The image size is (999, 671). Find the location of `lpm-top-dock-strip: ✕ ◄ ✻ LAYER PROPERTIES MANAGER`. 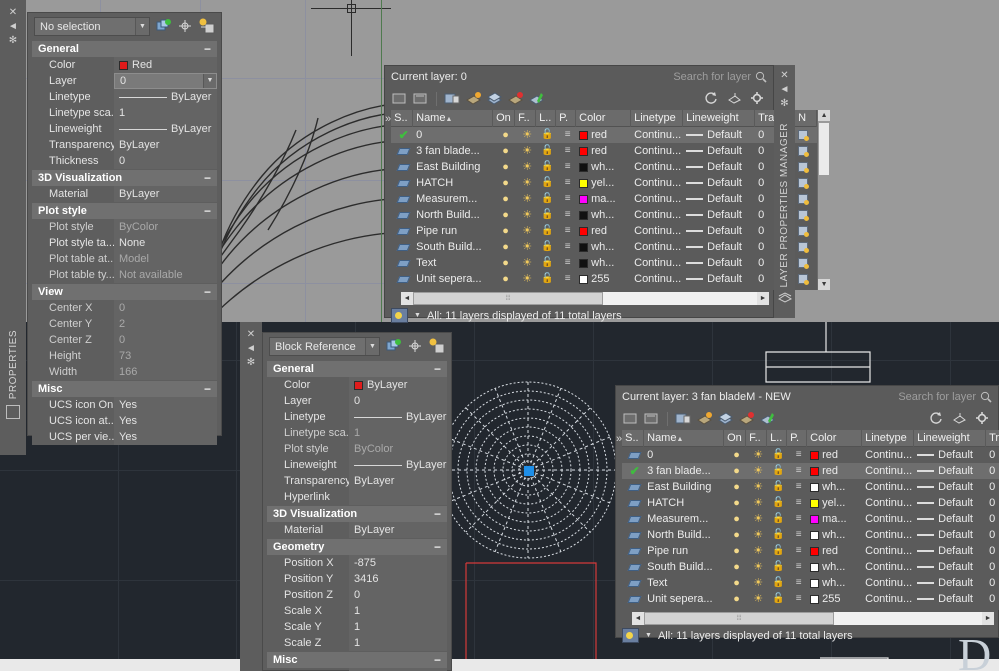

lpm-top-dock-strip: ✕ ◄ ✻ LAYER PROPERTIES MANAGER is located at coordinates (784, 191).